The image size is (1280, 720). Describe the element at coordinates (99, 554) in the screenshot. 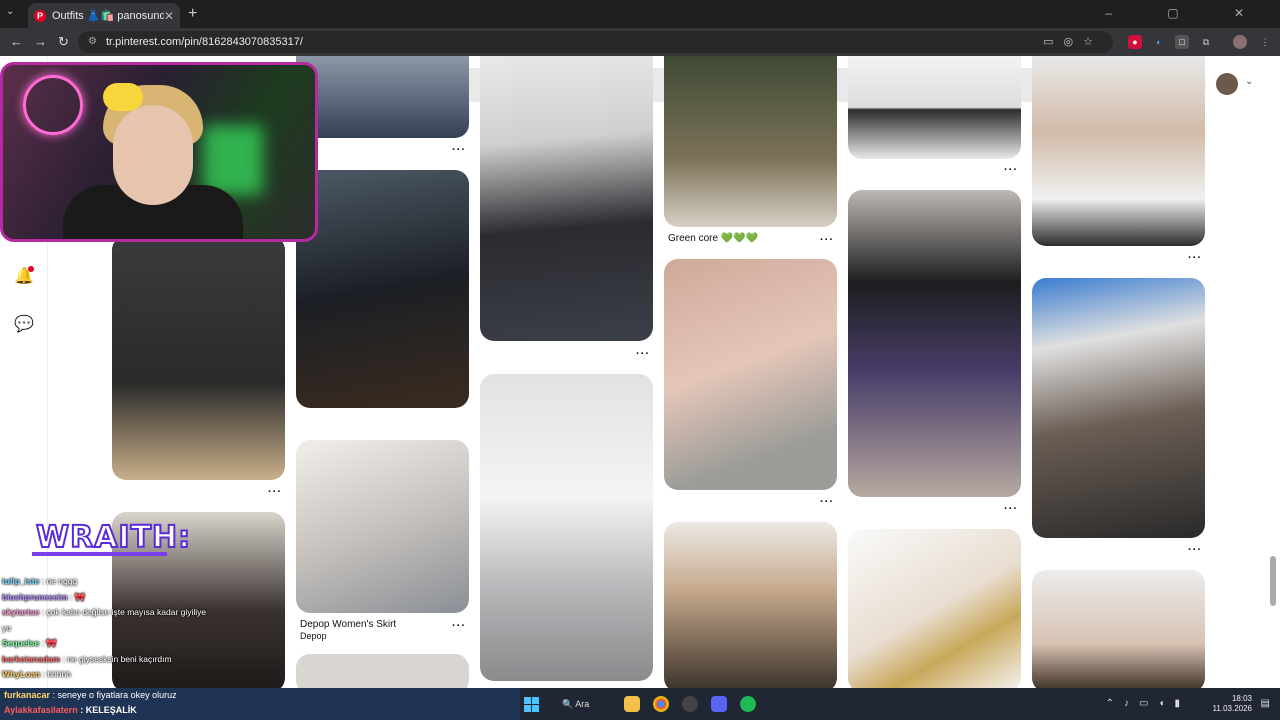

I see `overlay-underline` at that location.